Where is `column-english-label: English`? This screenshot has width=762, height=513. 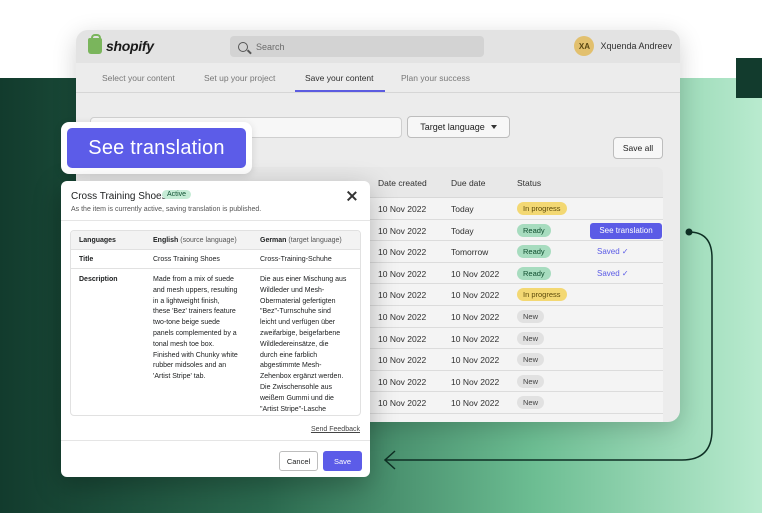 column-english-label: English is located at coordinates (166, 240).